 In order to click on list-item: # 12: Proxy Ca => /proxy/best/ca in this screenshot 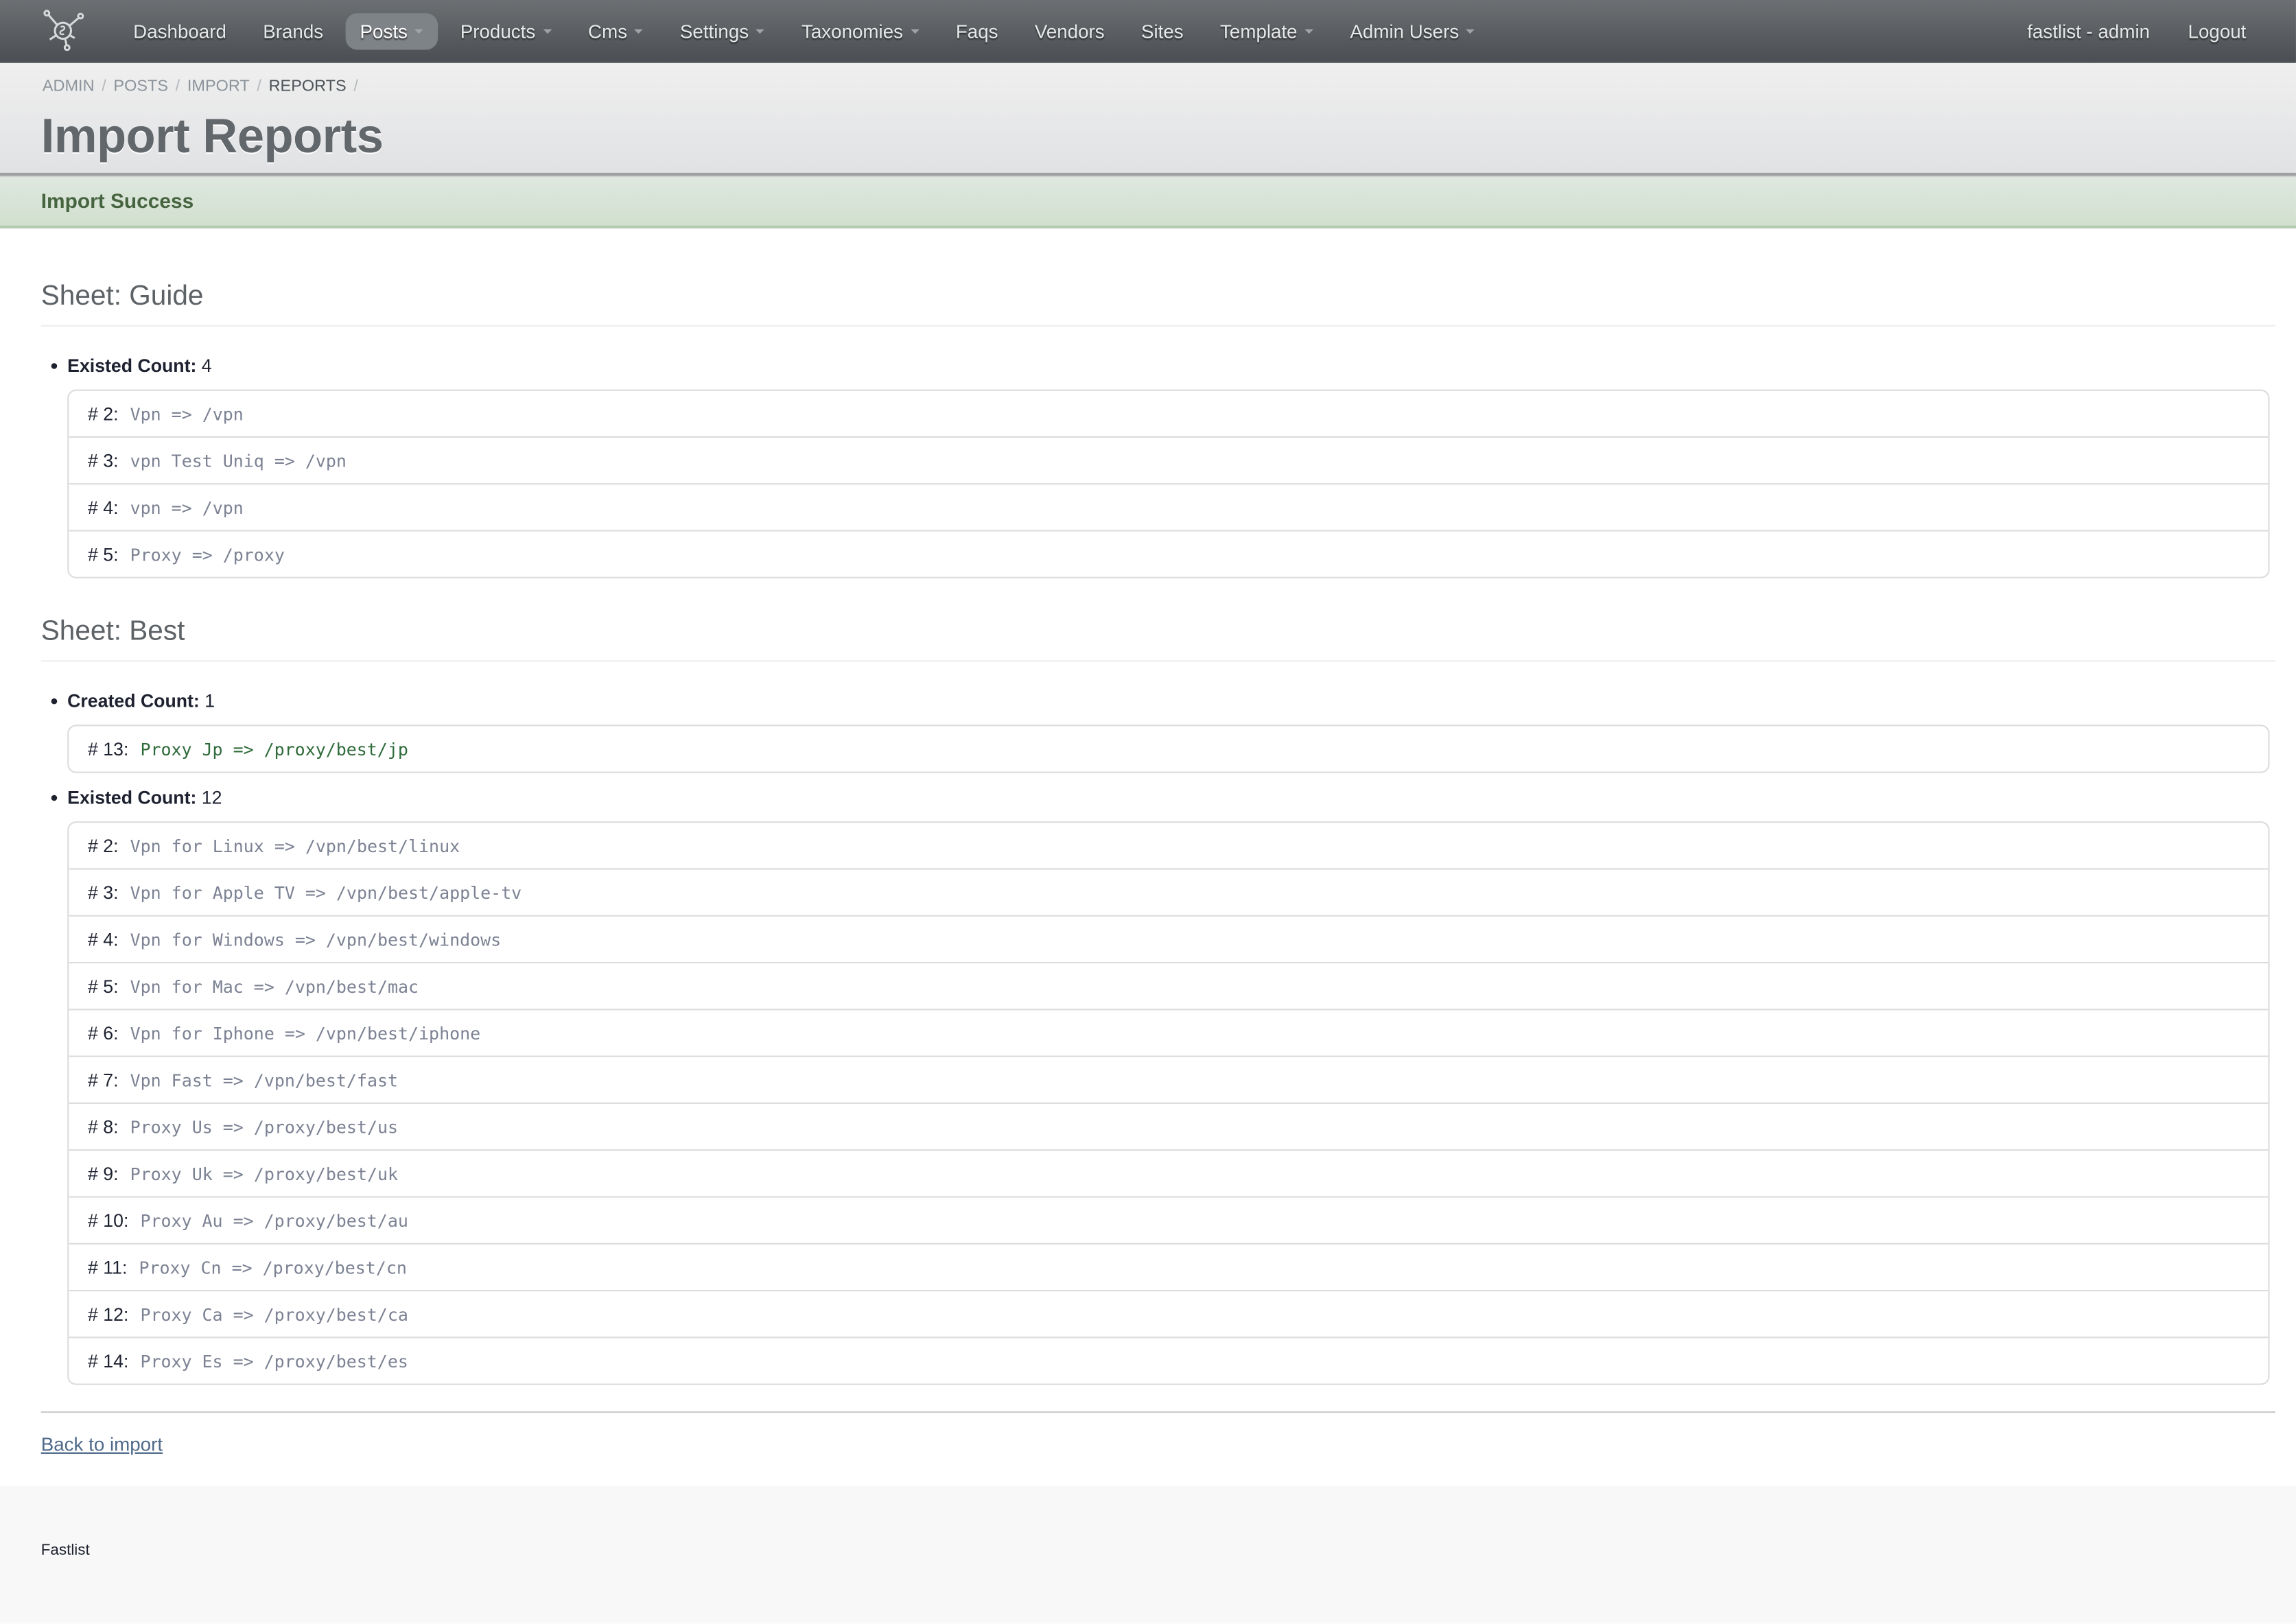, I will do `click(1169, 1313)`.